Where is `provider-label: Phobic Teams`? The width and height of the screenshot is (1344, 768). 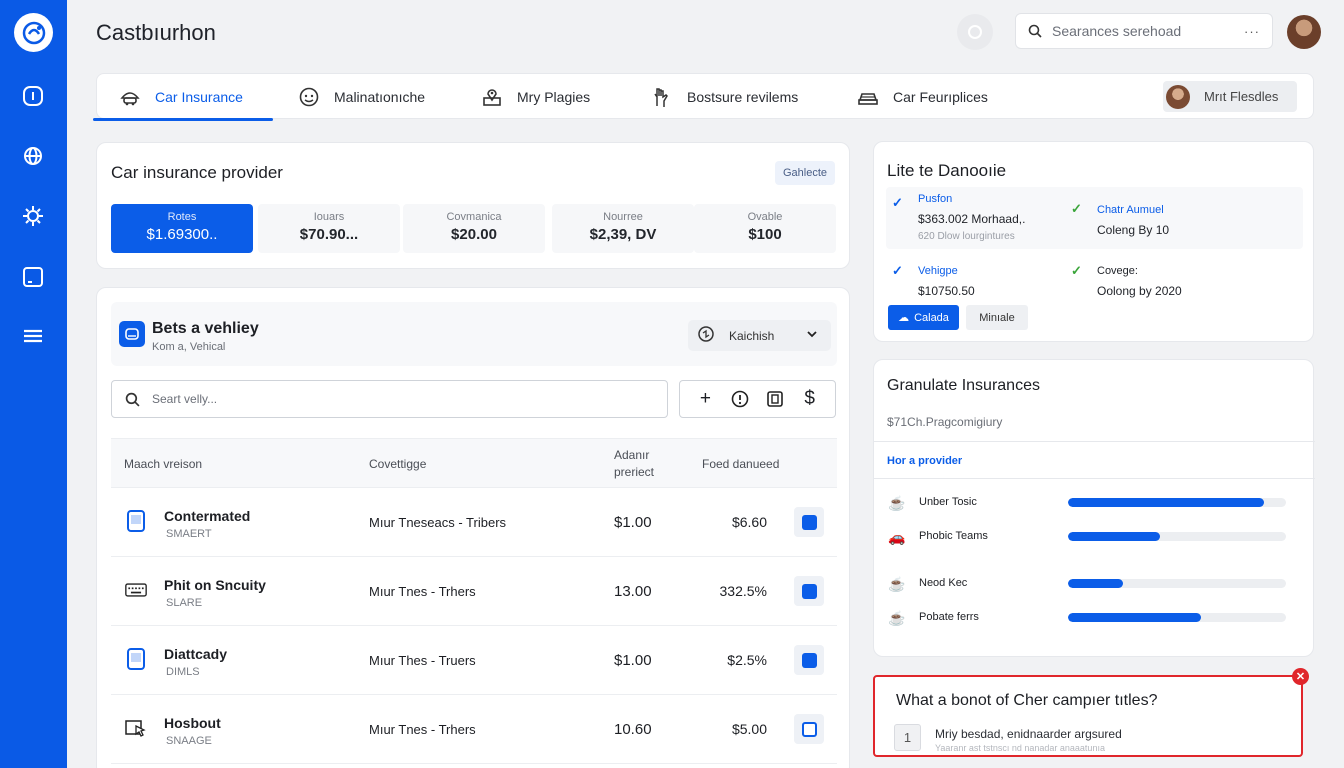
provider-label: Phobic Teams is located at coordinates (953, 536).